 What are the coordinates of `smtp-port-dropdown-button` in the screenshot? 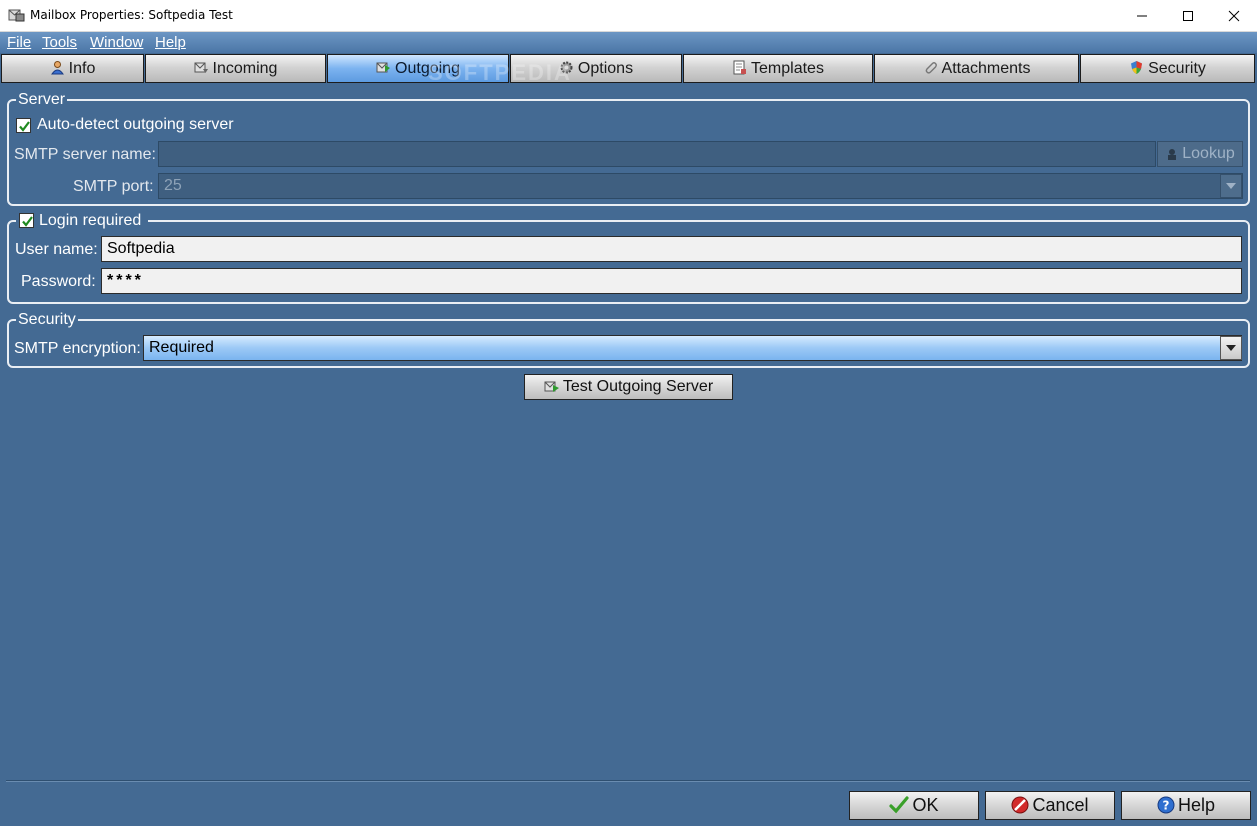 It's located at (1231, 186).